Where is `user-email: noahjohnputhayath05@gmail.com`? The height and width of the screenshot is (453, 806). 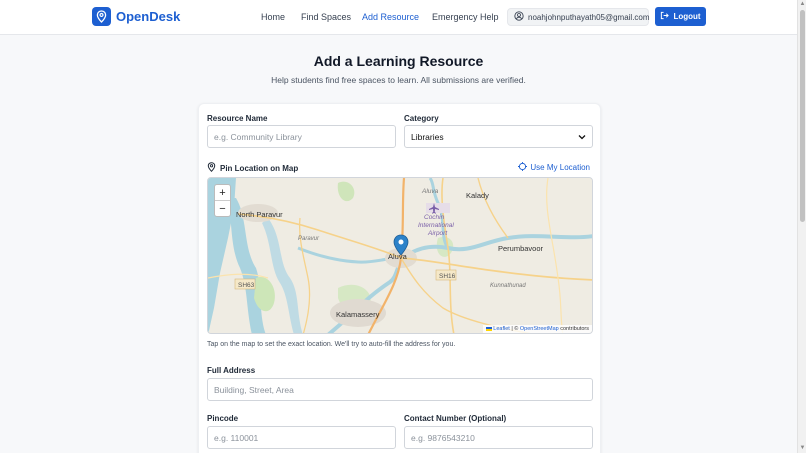
user-email: noahjohnputhayath05@gmail.com is located at coordinates (589, 17).